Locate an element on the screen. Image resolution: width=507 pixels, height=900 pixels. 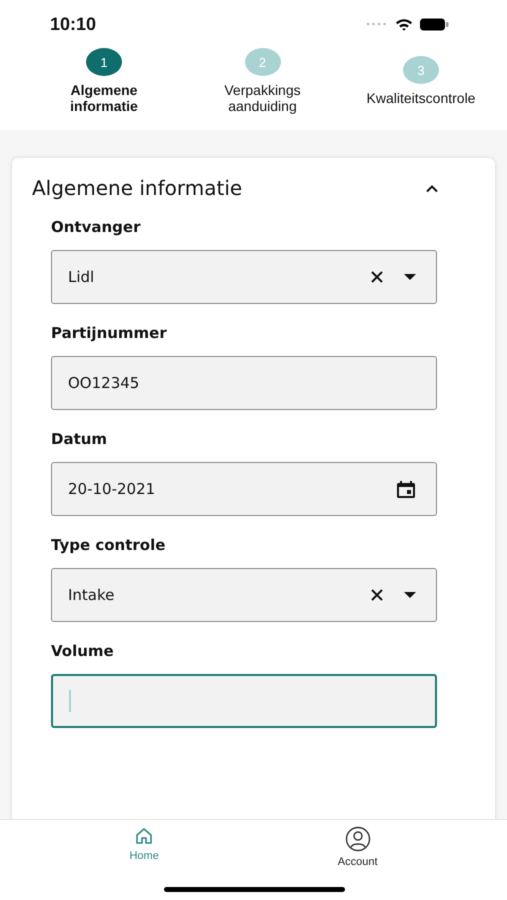
tab-item: Account is located at coordinates (358, 845).